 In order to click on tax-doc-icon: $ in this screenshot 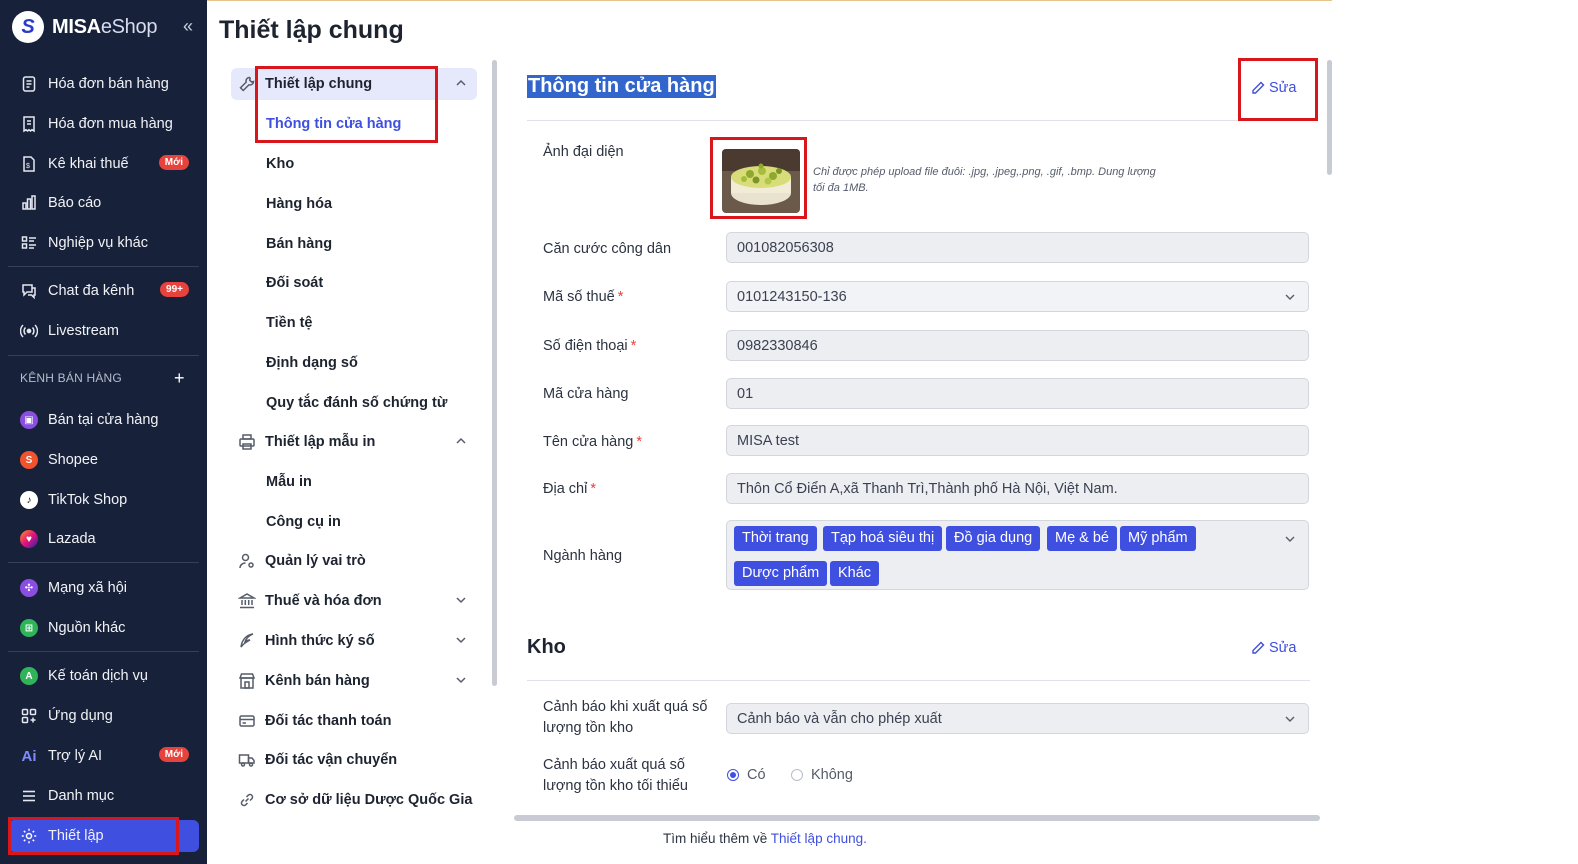, I will do `click(29, 164)`.